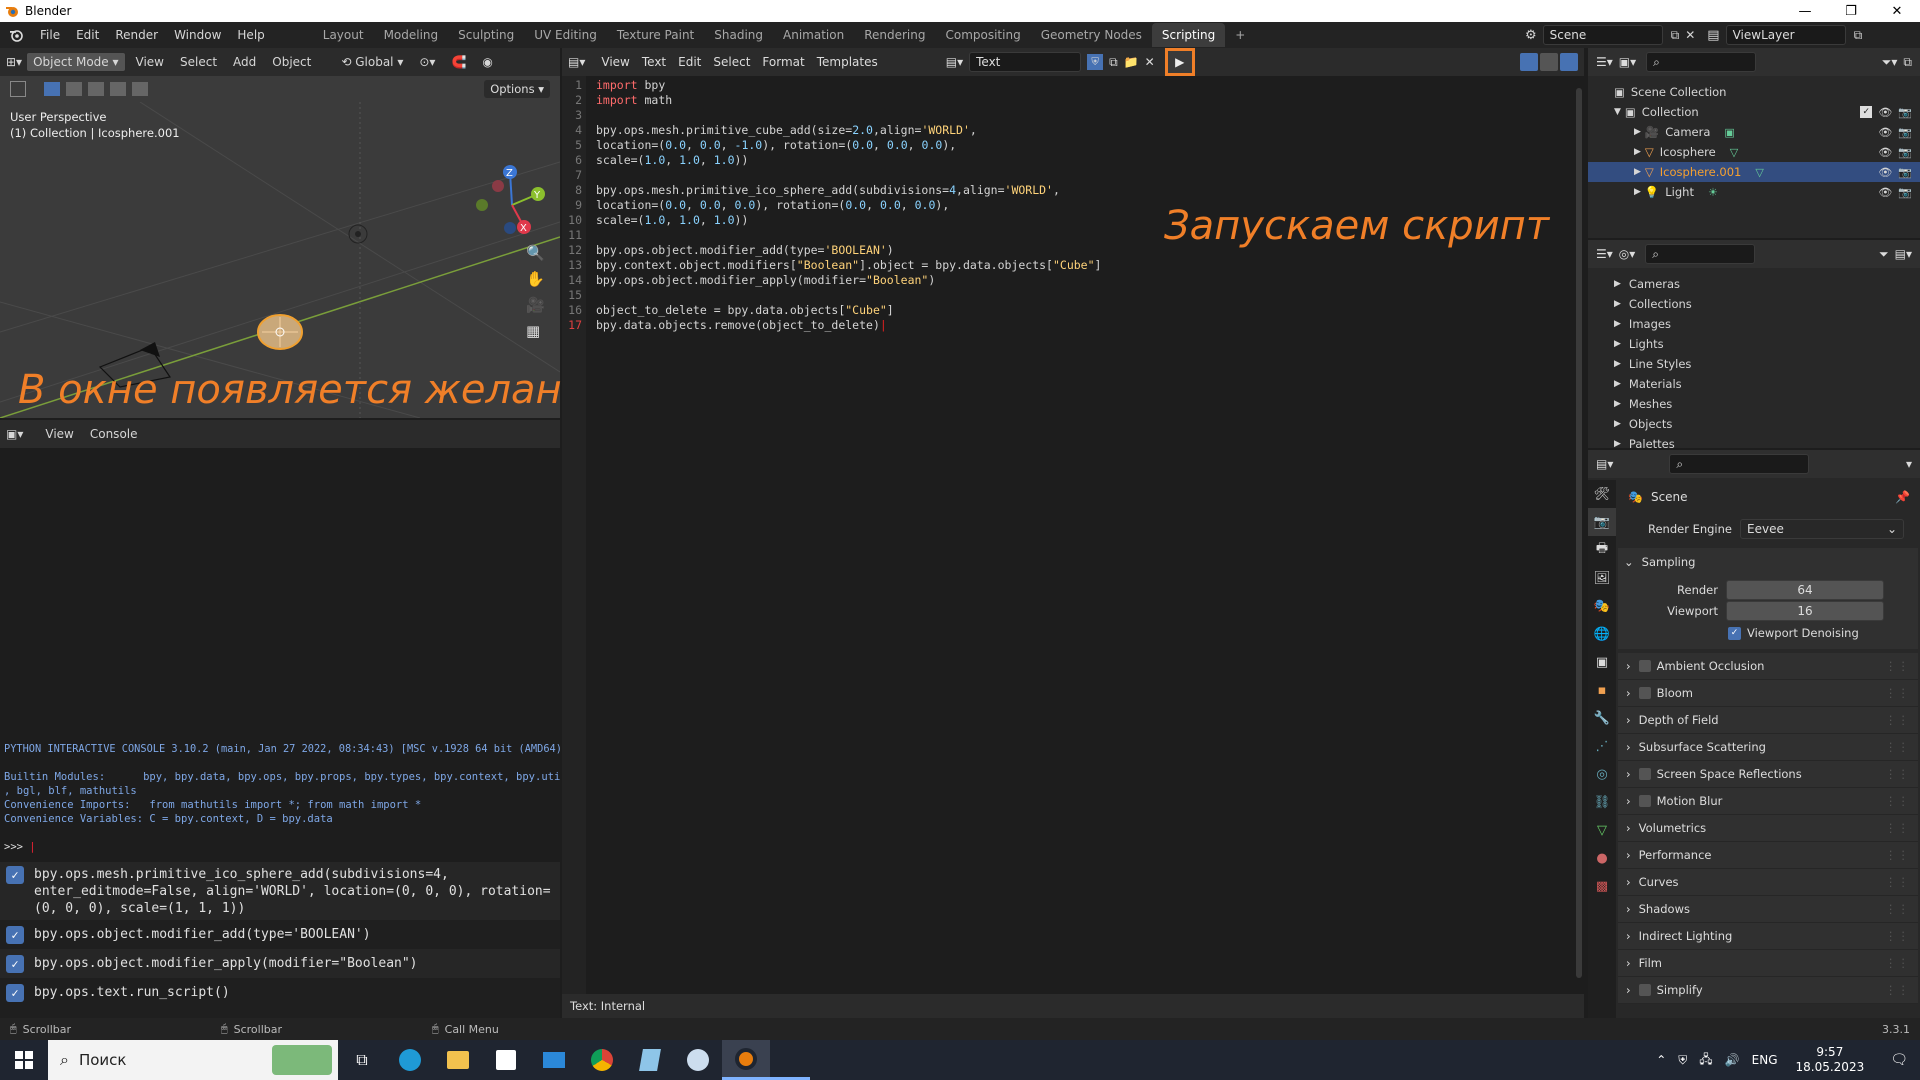 This screenshot has height=1080, width=1920. I want to click on tray-network-icon: 🖧, so click(1705, 1060).